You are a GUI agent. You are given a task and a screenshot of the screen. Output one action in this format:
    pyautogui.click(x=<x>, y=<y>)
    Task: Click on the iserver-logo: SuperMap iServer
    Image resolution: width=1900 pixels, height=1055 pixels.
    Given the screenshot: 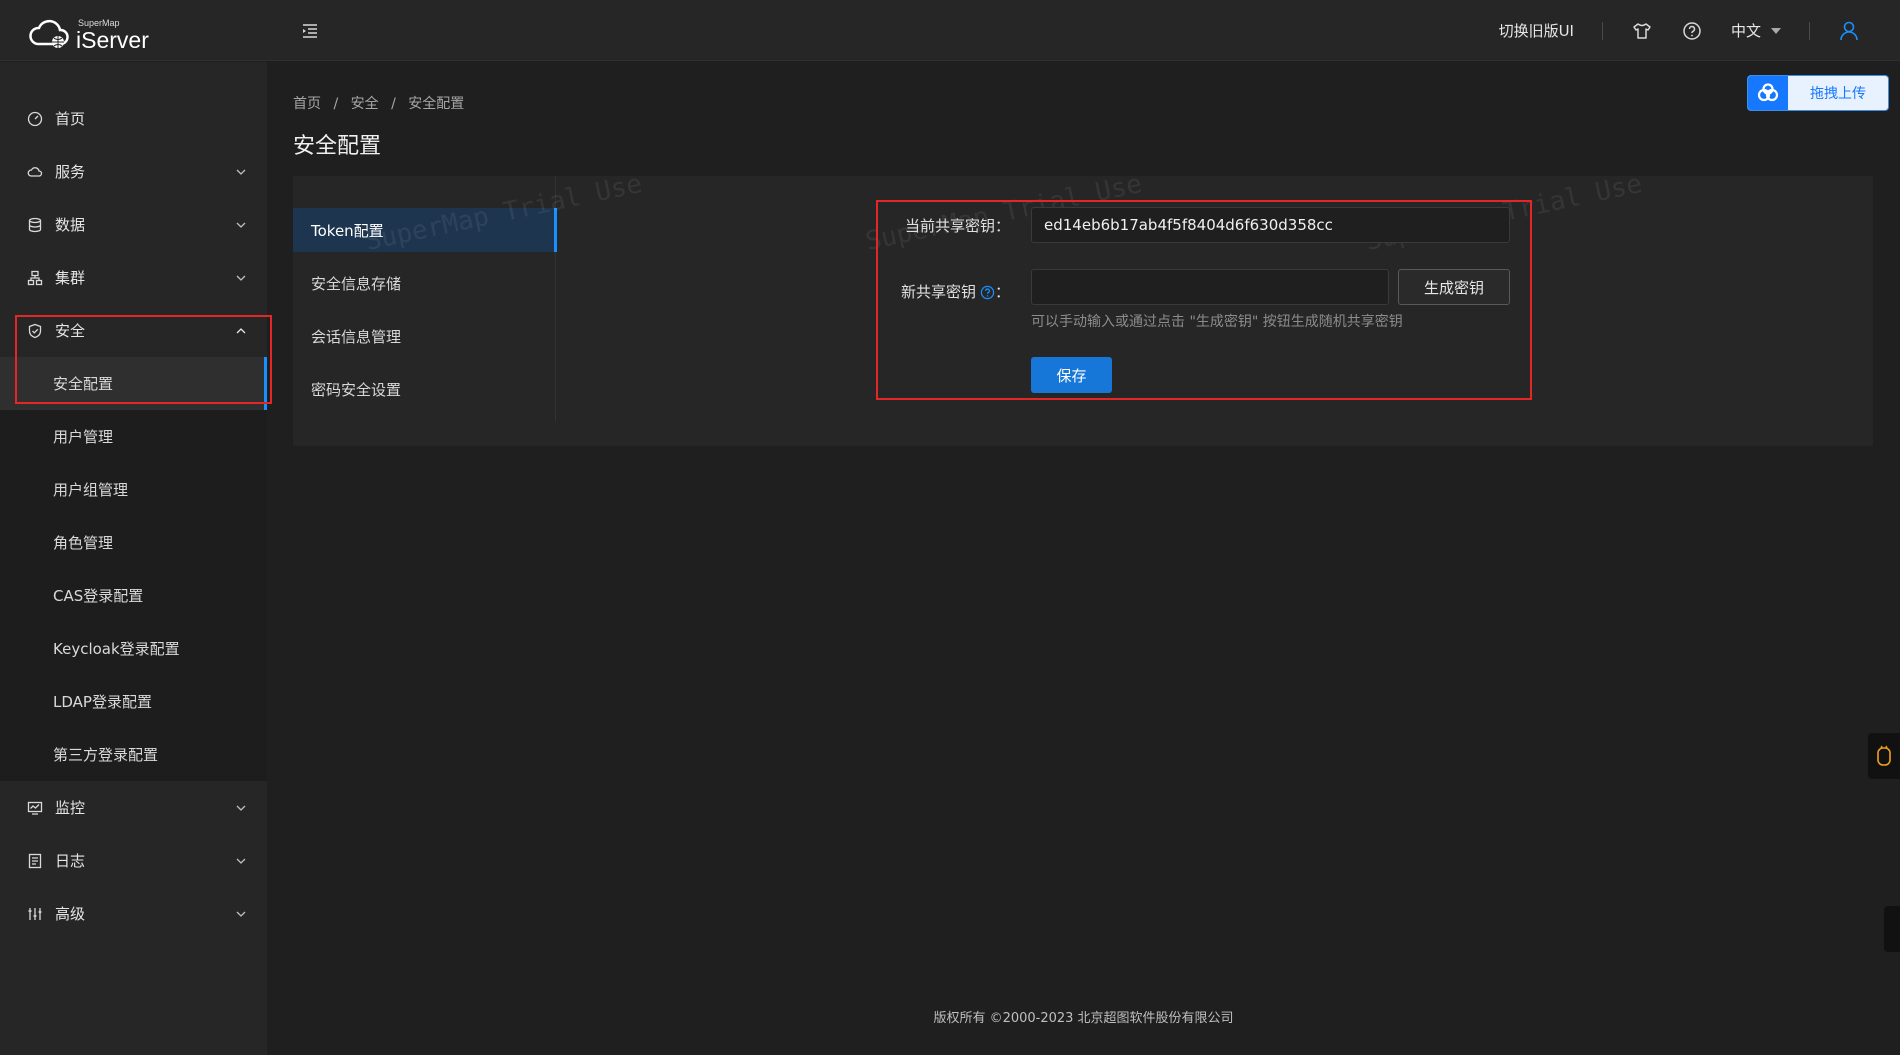 What is the action you would take?
    pyautogui.click(x=98, y=34)
    